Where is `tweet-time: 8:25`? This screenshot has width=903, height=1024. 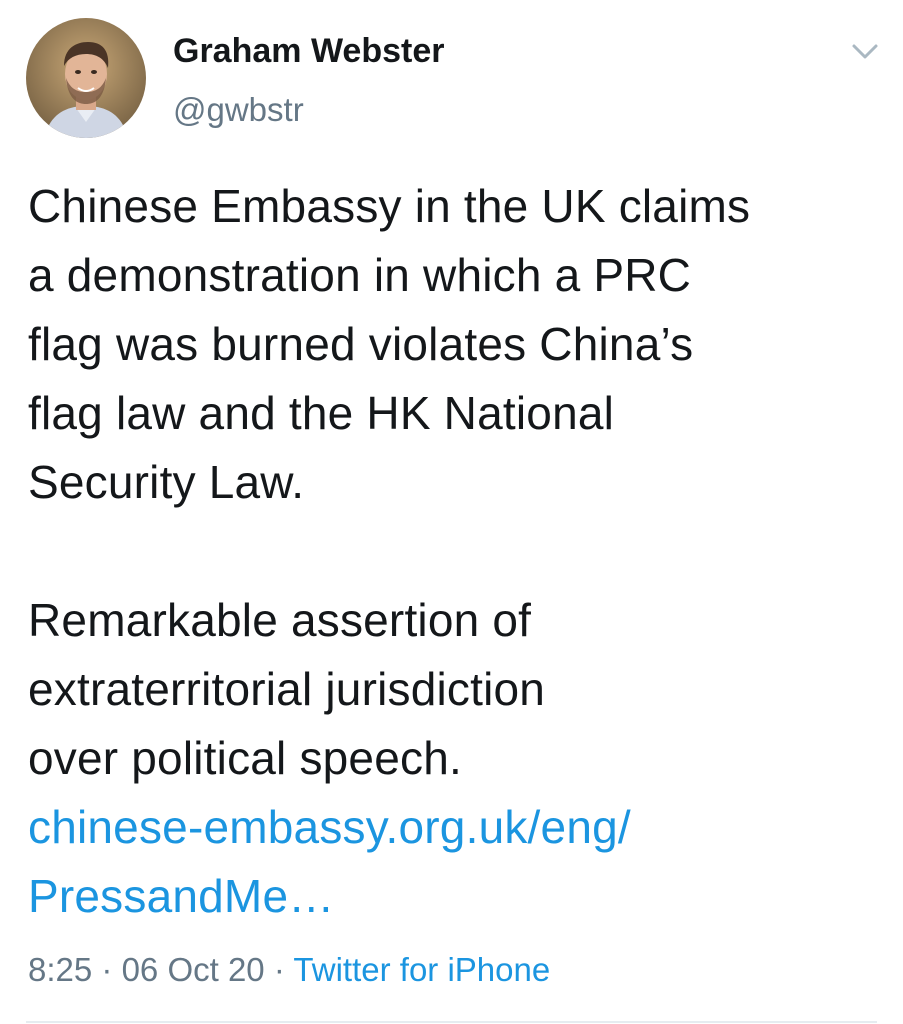
tweet-time: 8:25 is located at coordinates (60, 969).